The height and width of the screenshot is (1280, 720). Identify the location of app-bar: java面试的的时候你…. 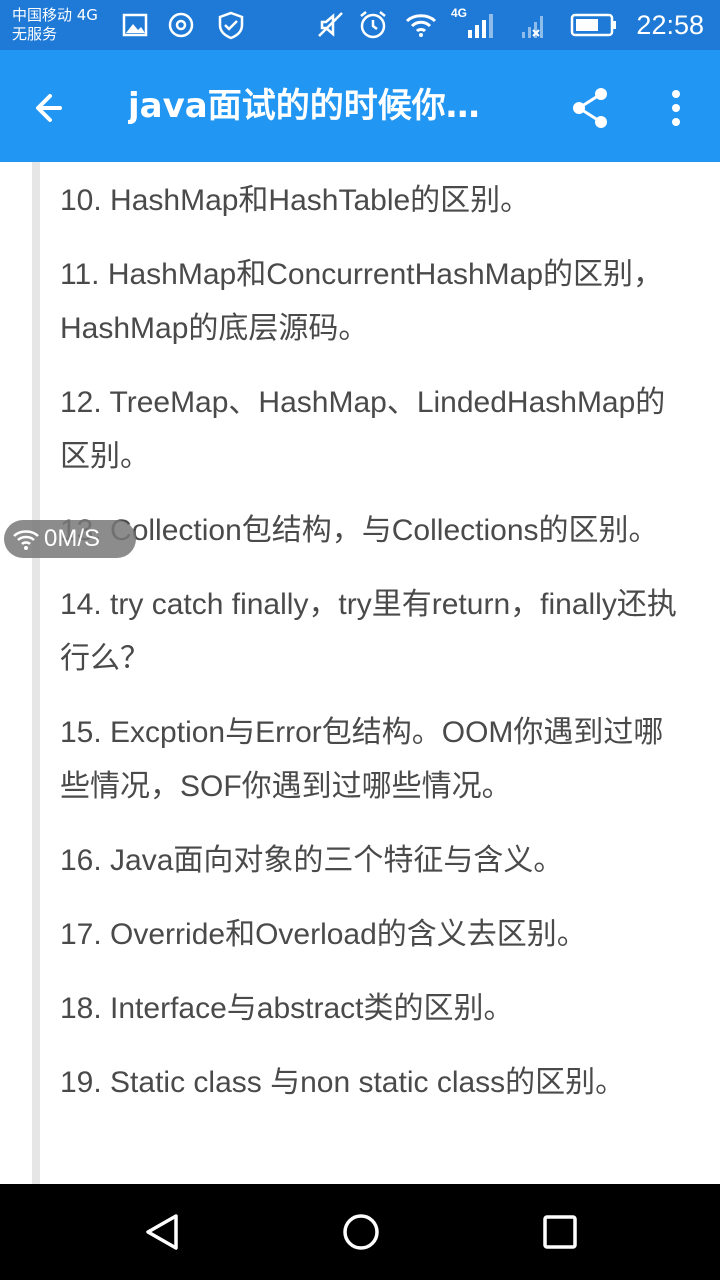
(360, 106).